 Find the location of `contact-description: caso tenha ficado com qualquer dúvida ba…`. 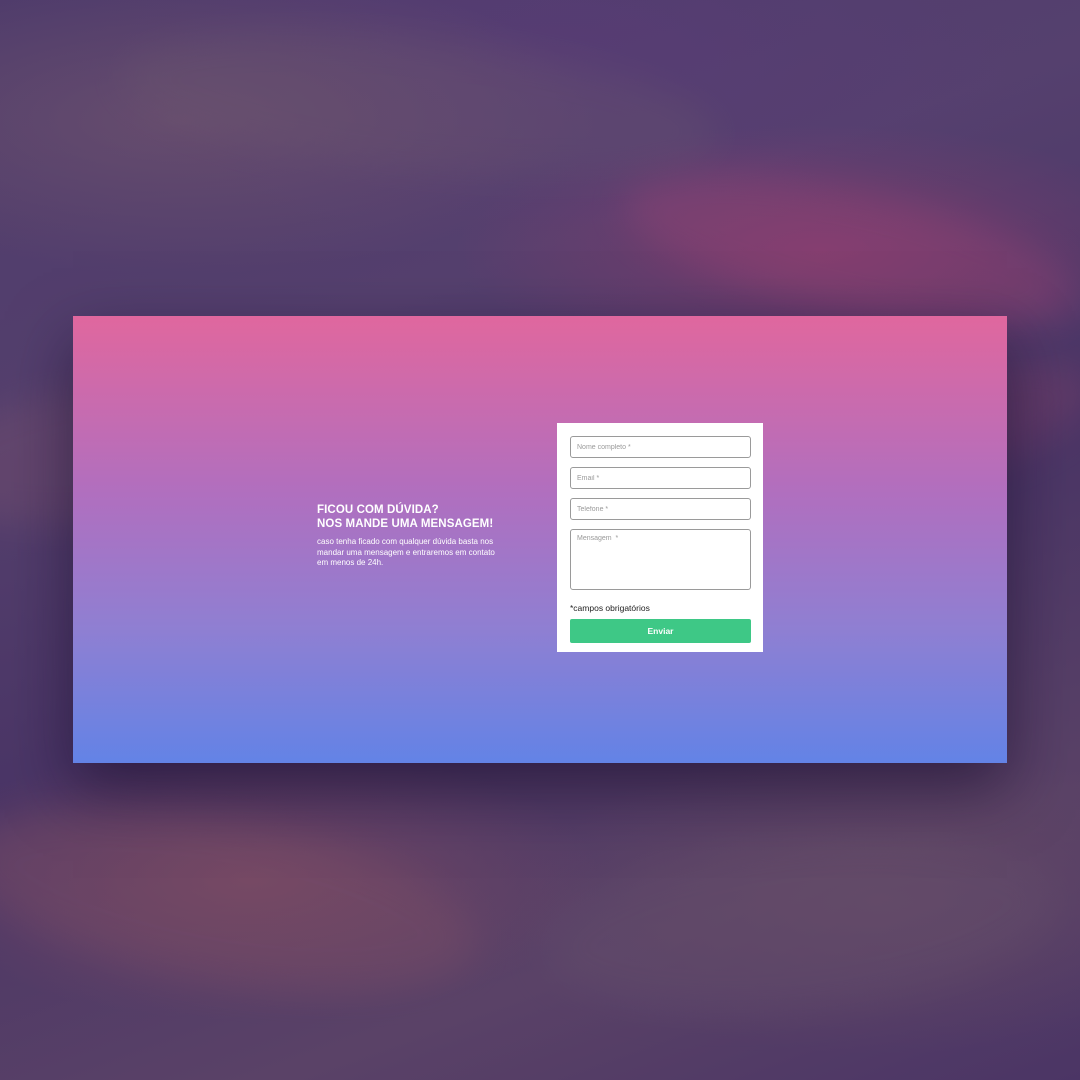

contact-description: caso tenha ficado com qualquer dúvida ba… is located at coordinates (406, 552).